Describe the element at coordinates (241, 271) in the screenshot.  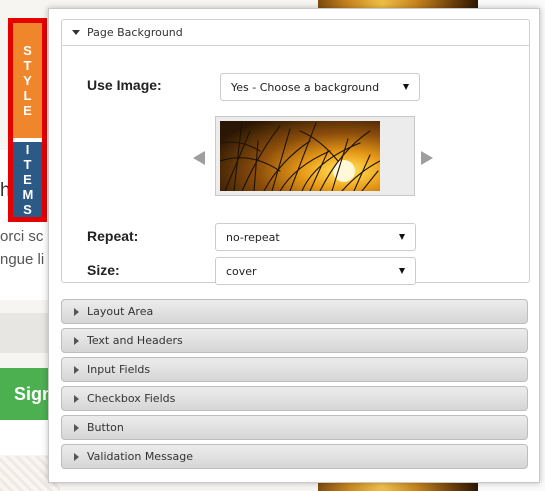
I see `size-value: cover` at that location.